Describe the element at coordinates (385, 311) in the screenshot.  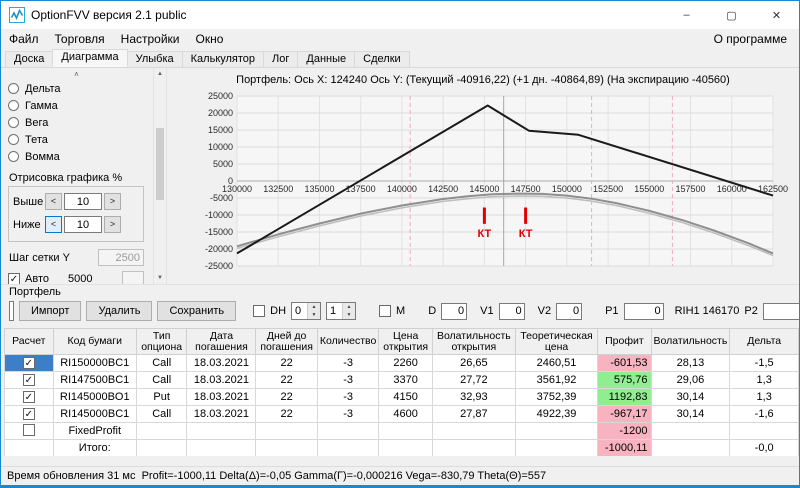
I see `m-checkbox` at that location.